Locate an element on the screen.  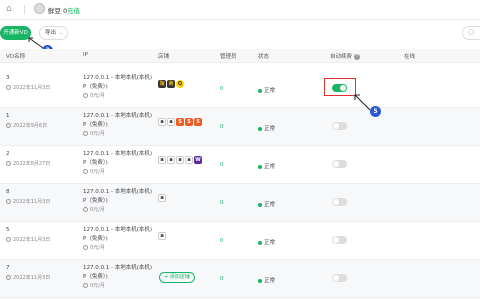
vd-id: 8 is located at coordinates (8, 192).